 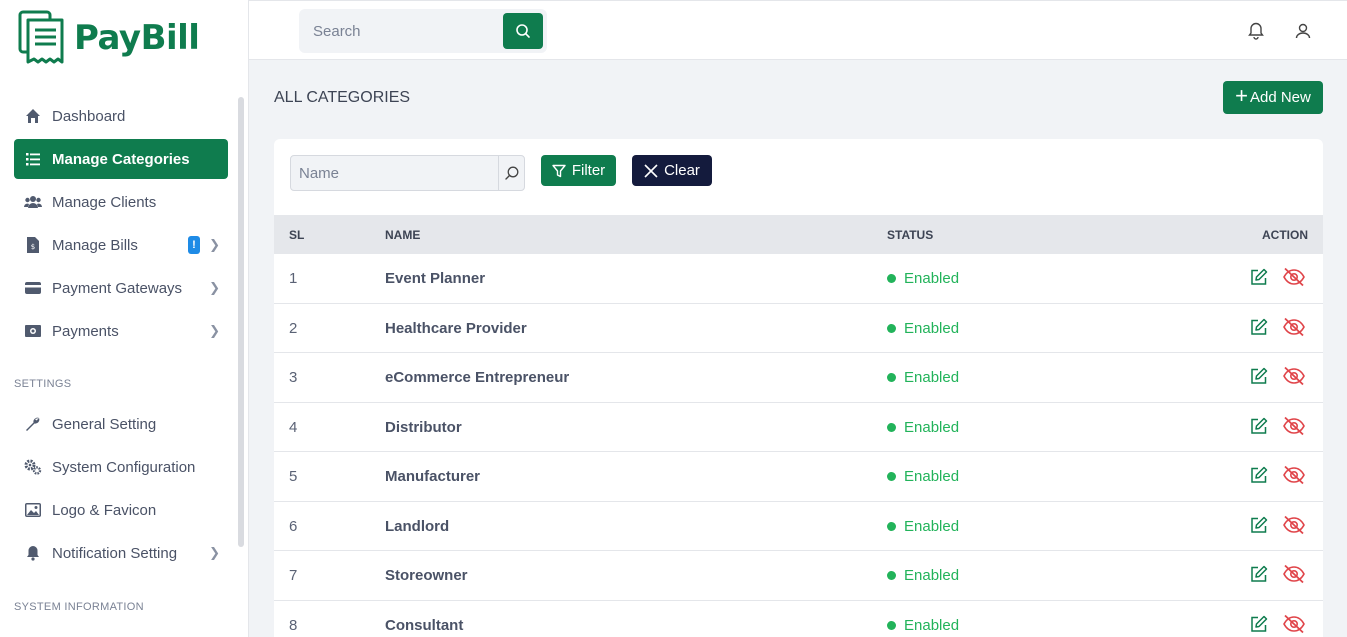 What do you see at coordinates (342, 97) in the screenshot?
I see `page-title: ALL CATEGORIES` at bounding box center [342, 97].